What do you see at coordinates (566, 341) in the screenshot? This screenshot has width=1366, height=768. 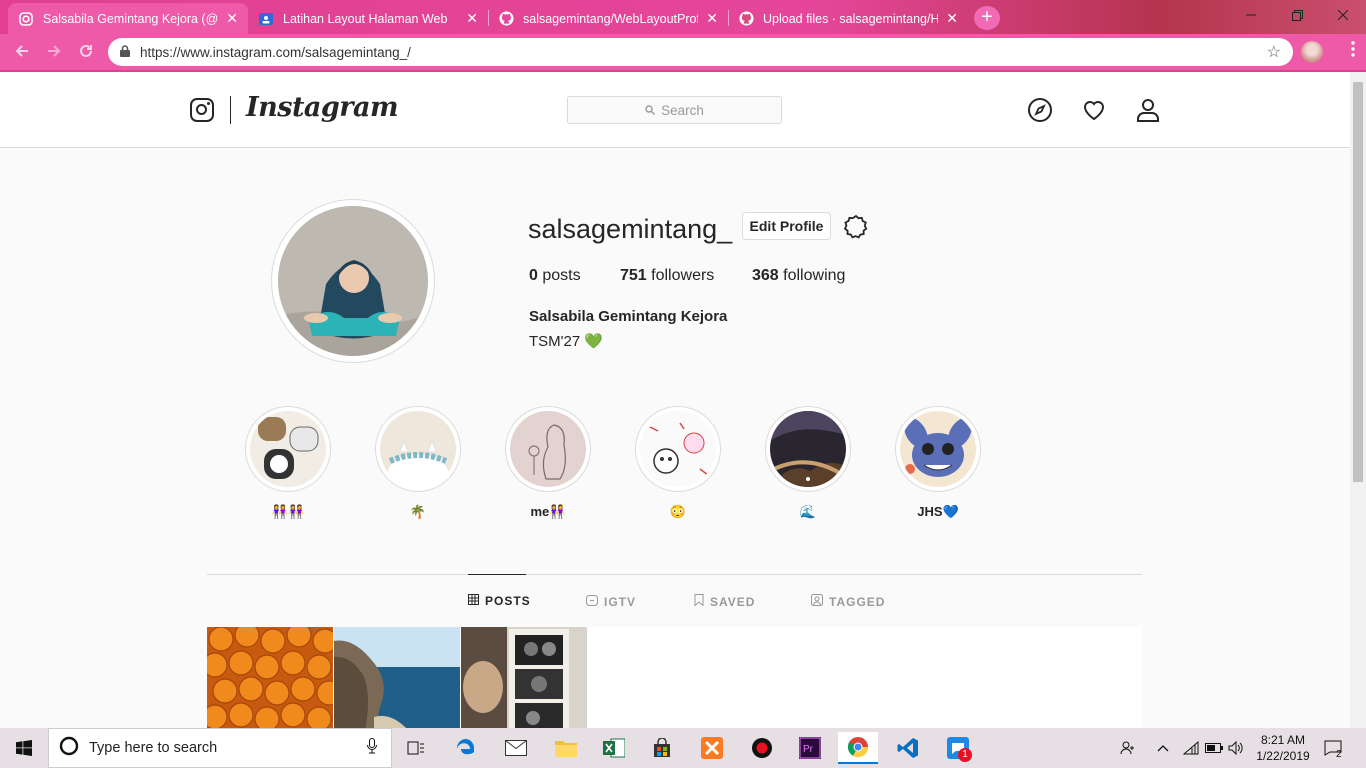 I see `profile-bio: TSM'27 💚` at bounding box center [566, 341].